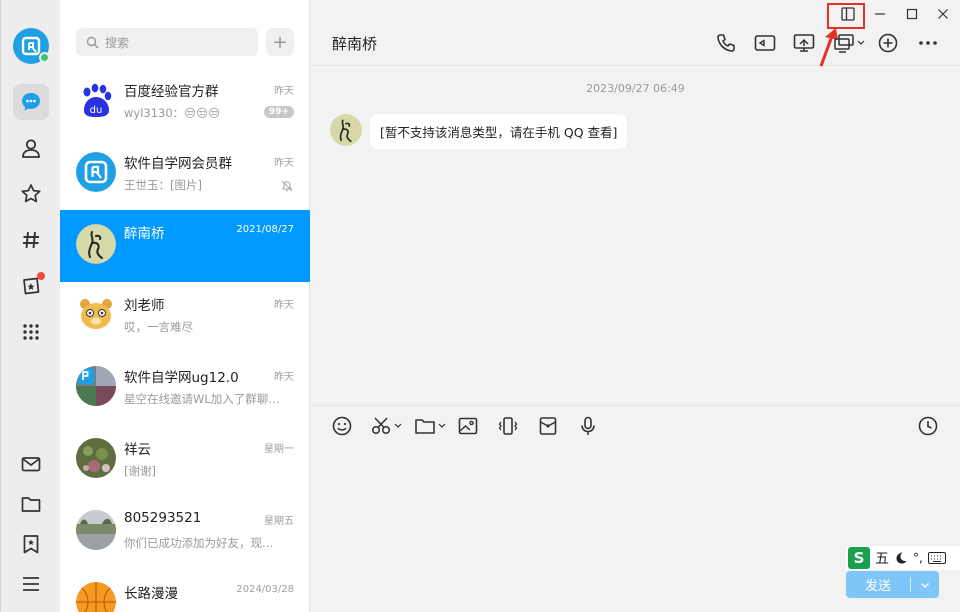 This screenshot has width=960, height=612. I want to click on add-member-button, so click(888, 43).